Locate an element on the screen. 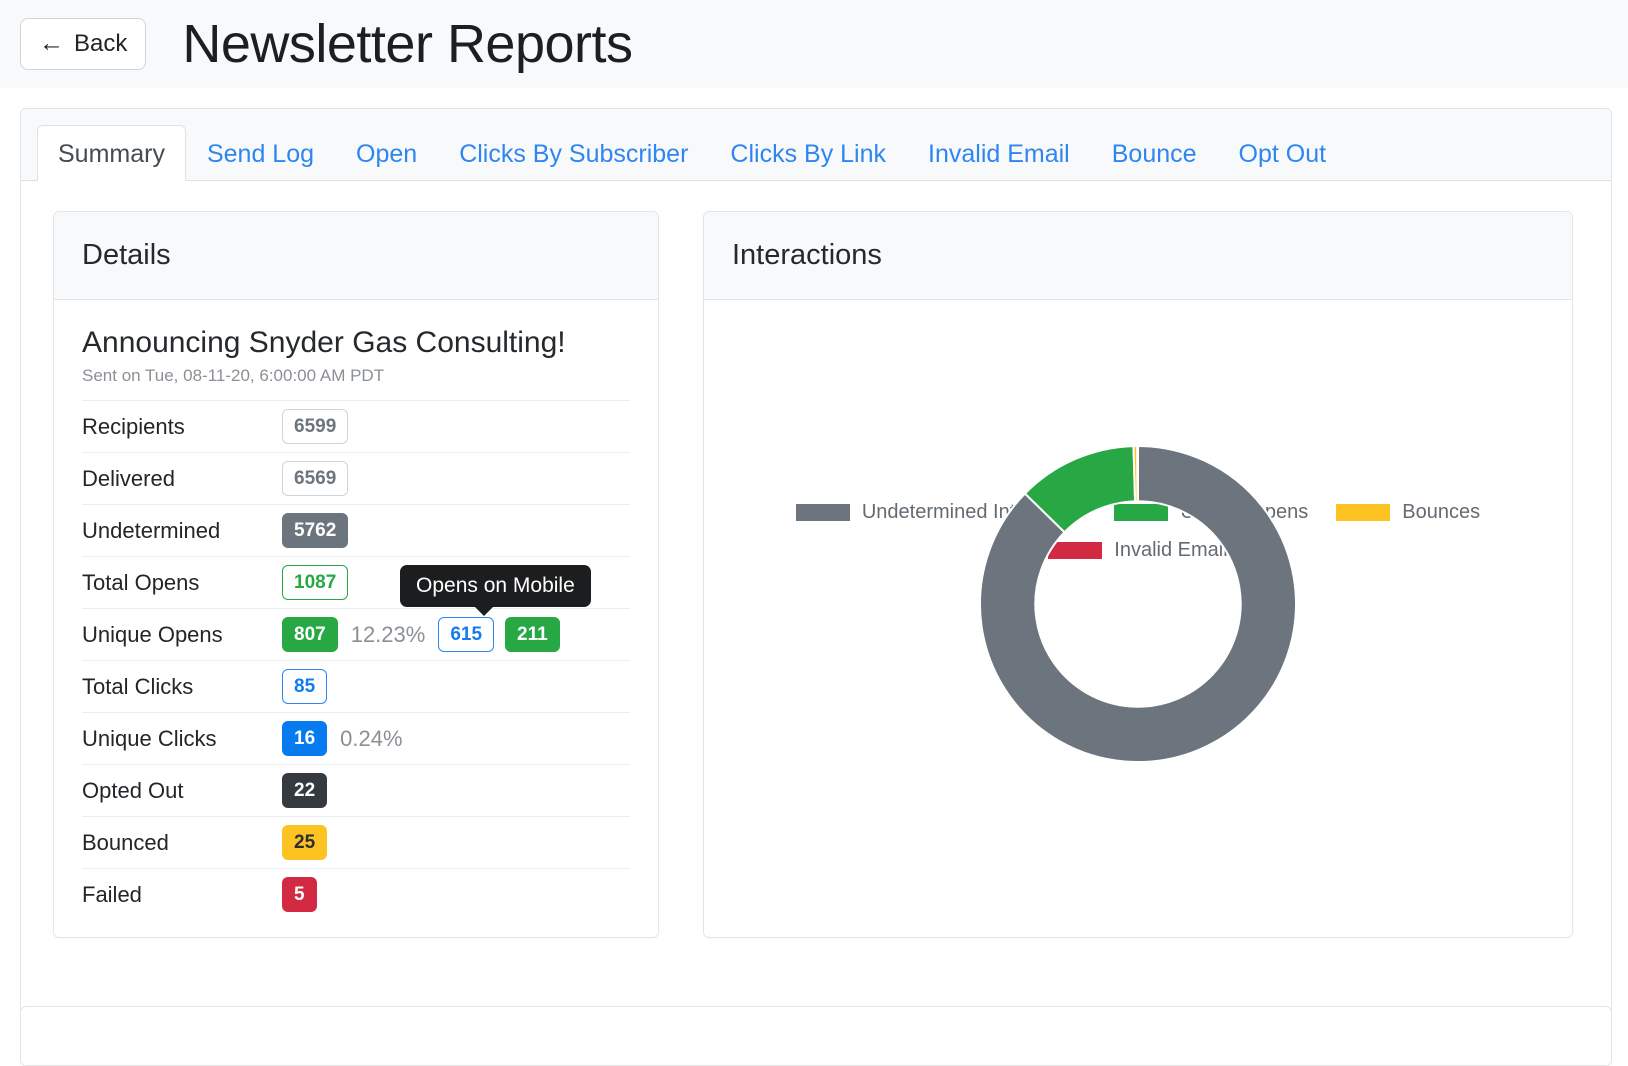 Image resolution: width=1628 pixels, height=1066 pixels. metric-badge-delivered: 6569 is located at coordinates (315, 478).